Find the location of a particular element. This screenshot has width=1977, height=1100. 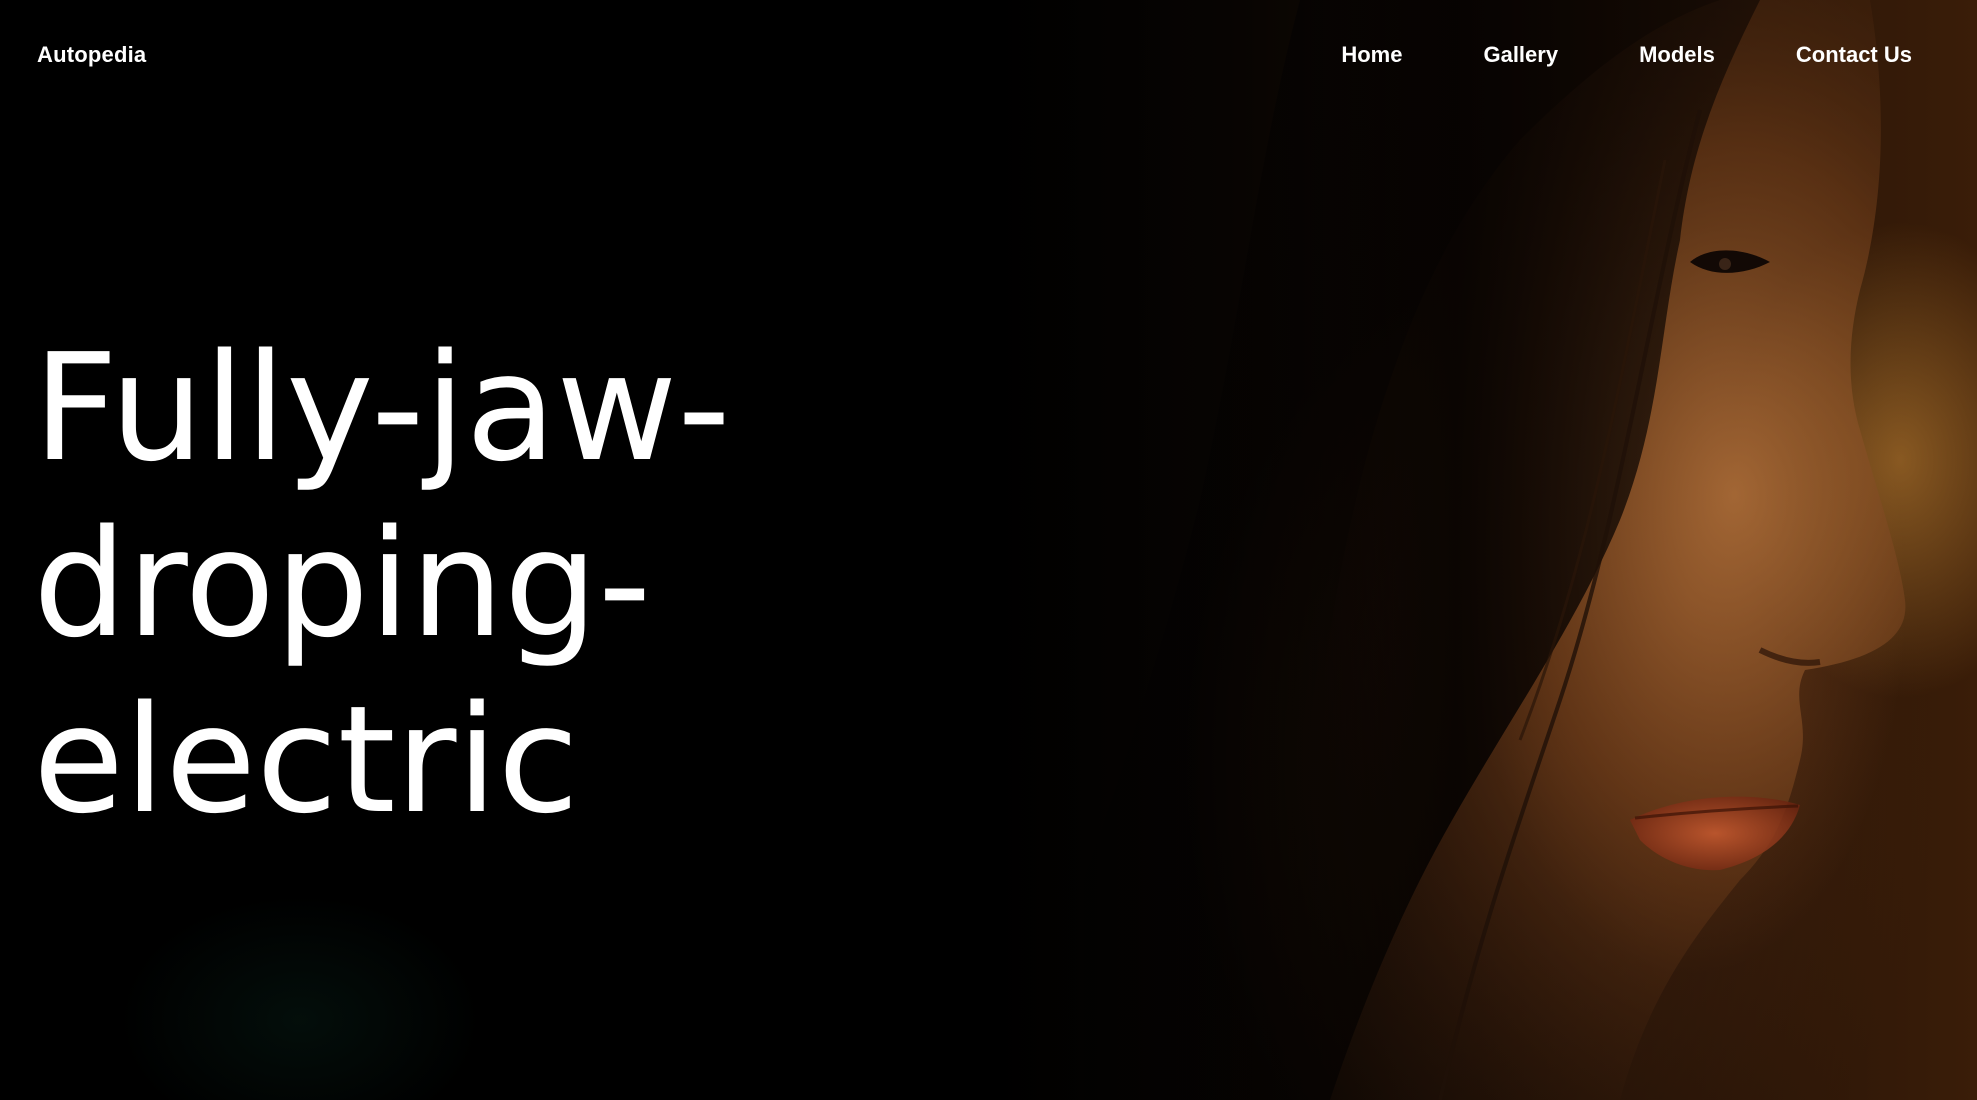

nav-link-gallery: Gallery is located at coordinates (1520, 55).